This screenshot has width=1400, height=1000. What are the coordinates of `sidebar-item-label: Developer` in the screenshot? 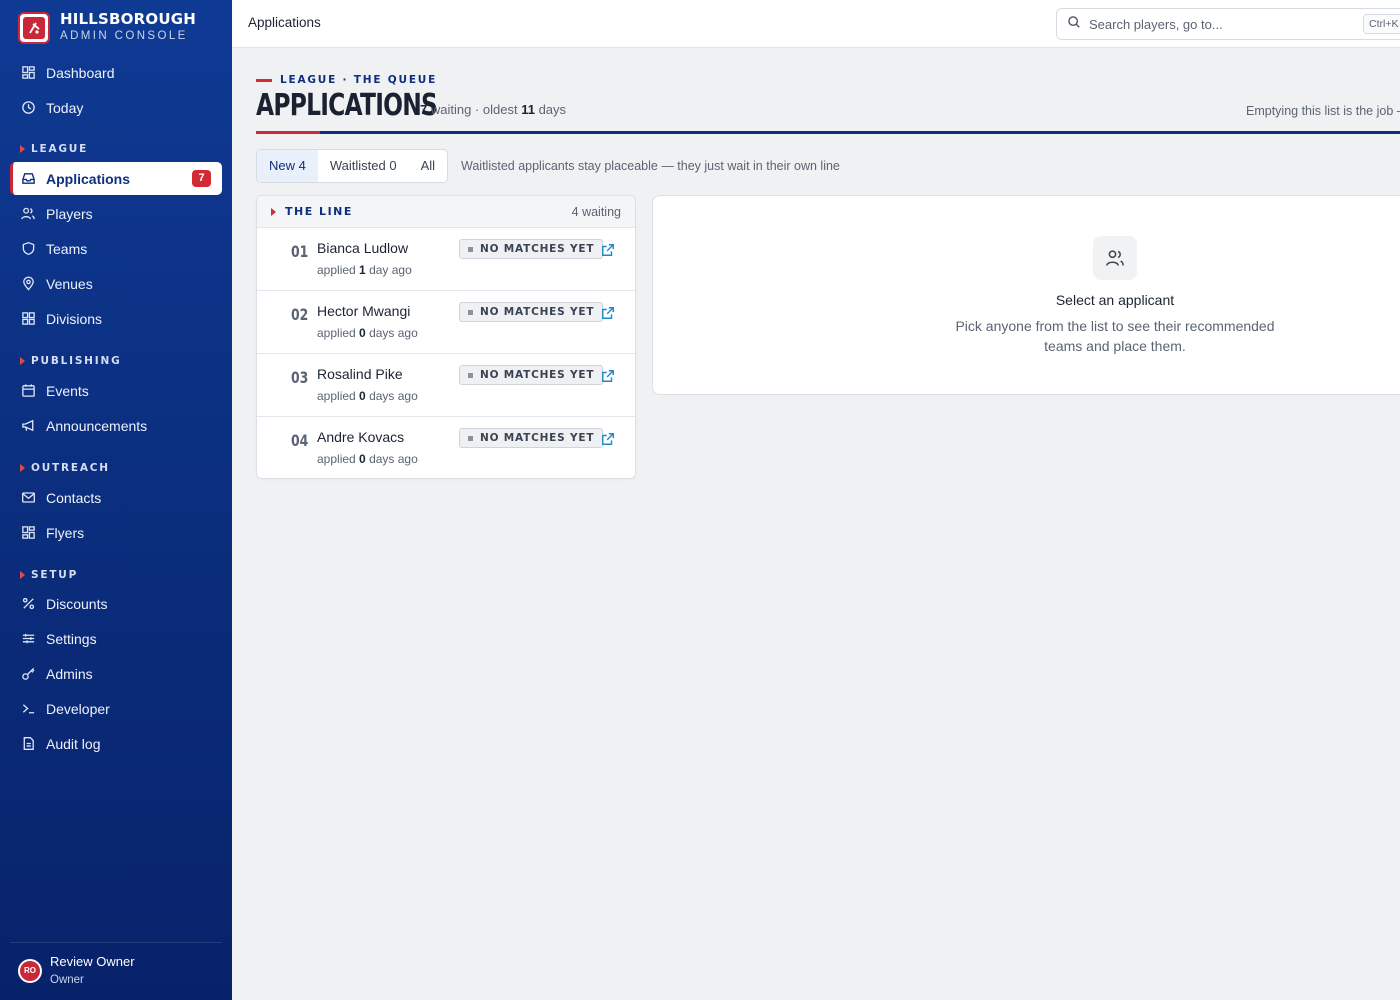 It's located at (78, 708).